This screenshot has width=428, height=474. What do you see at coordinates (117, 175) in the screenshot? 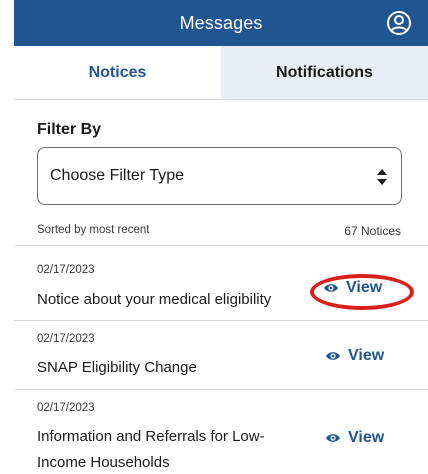
I see `filter-select-value: Choose Filter Type` at bounding box center [117, 175].